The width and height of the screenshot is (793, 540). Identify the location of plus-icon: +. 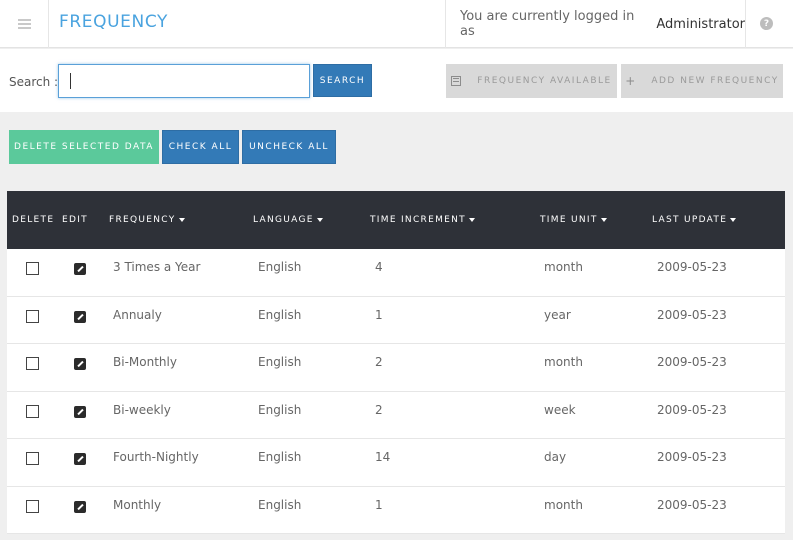
(630, 81).